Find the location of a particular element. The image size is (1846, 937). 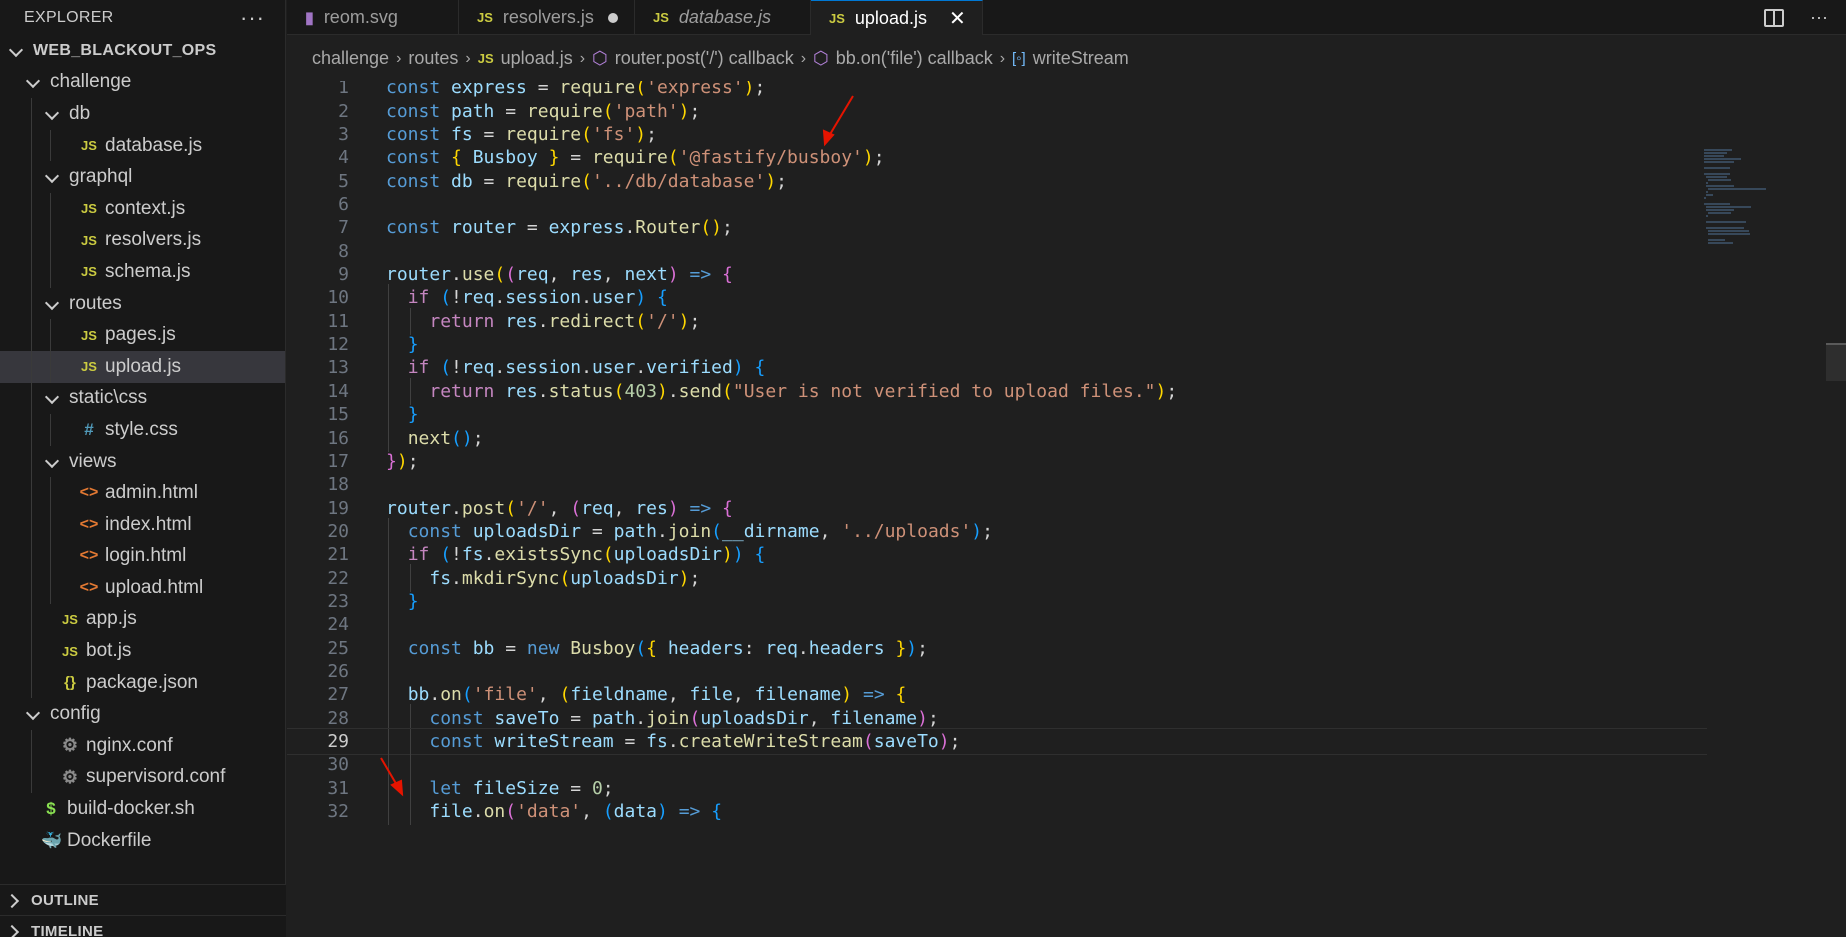

tree-folder: config is located at coordinates (142, 714).